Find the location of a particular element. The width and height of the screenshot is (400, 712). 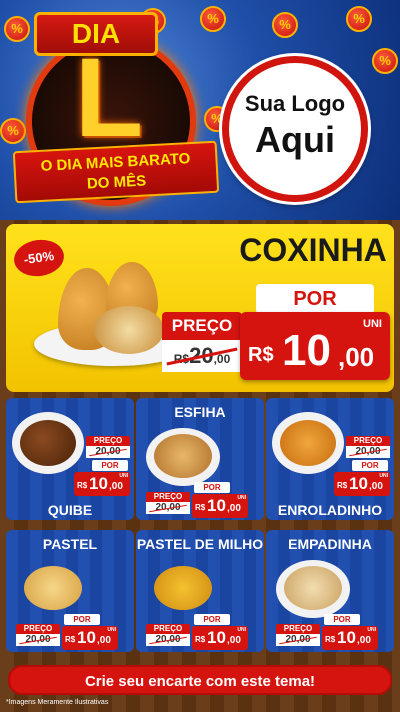

price-whole: 10 is located at coordinates (306, 350).